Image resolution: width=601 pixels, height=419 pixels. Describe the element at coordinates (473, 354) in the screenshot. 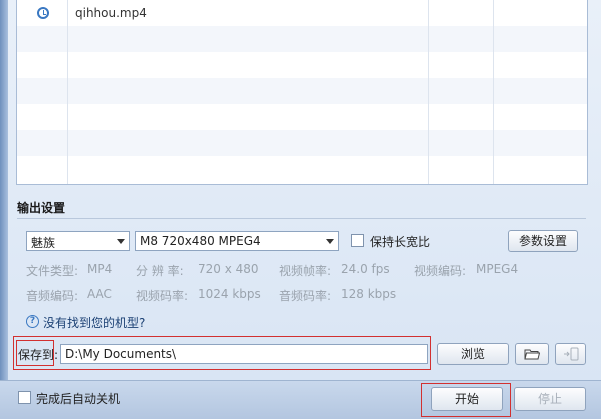

I see `browse-button: 浏览` at that location.